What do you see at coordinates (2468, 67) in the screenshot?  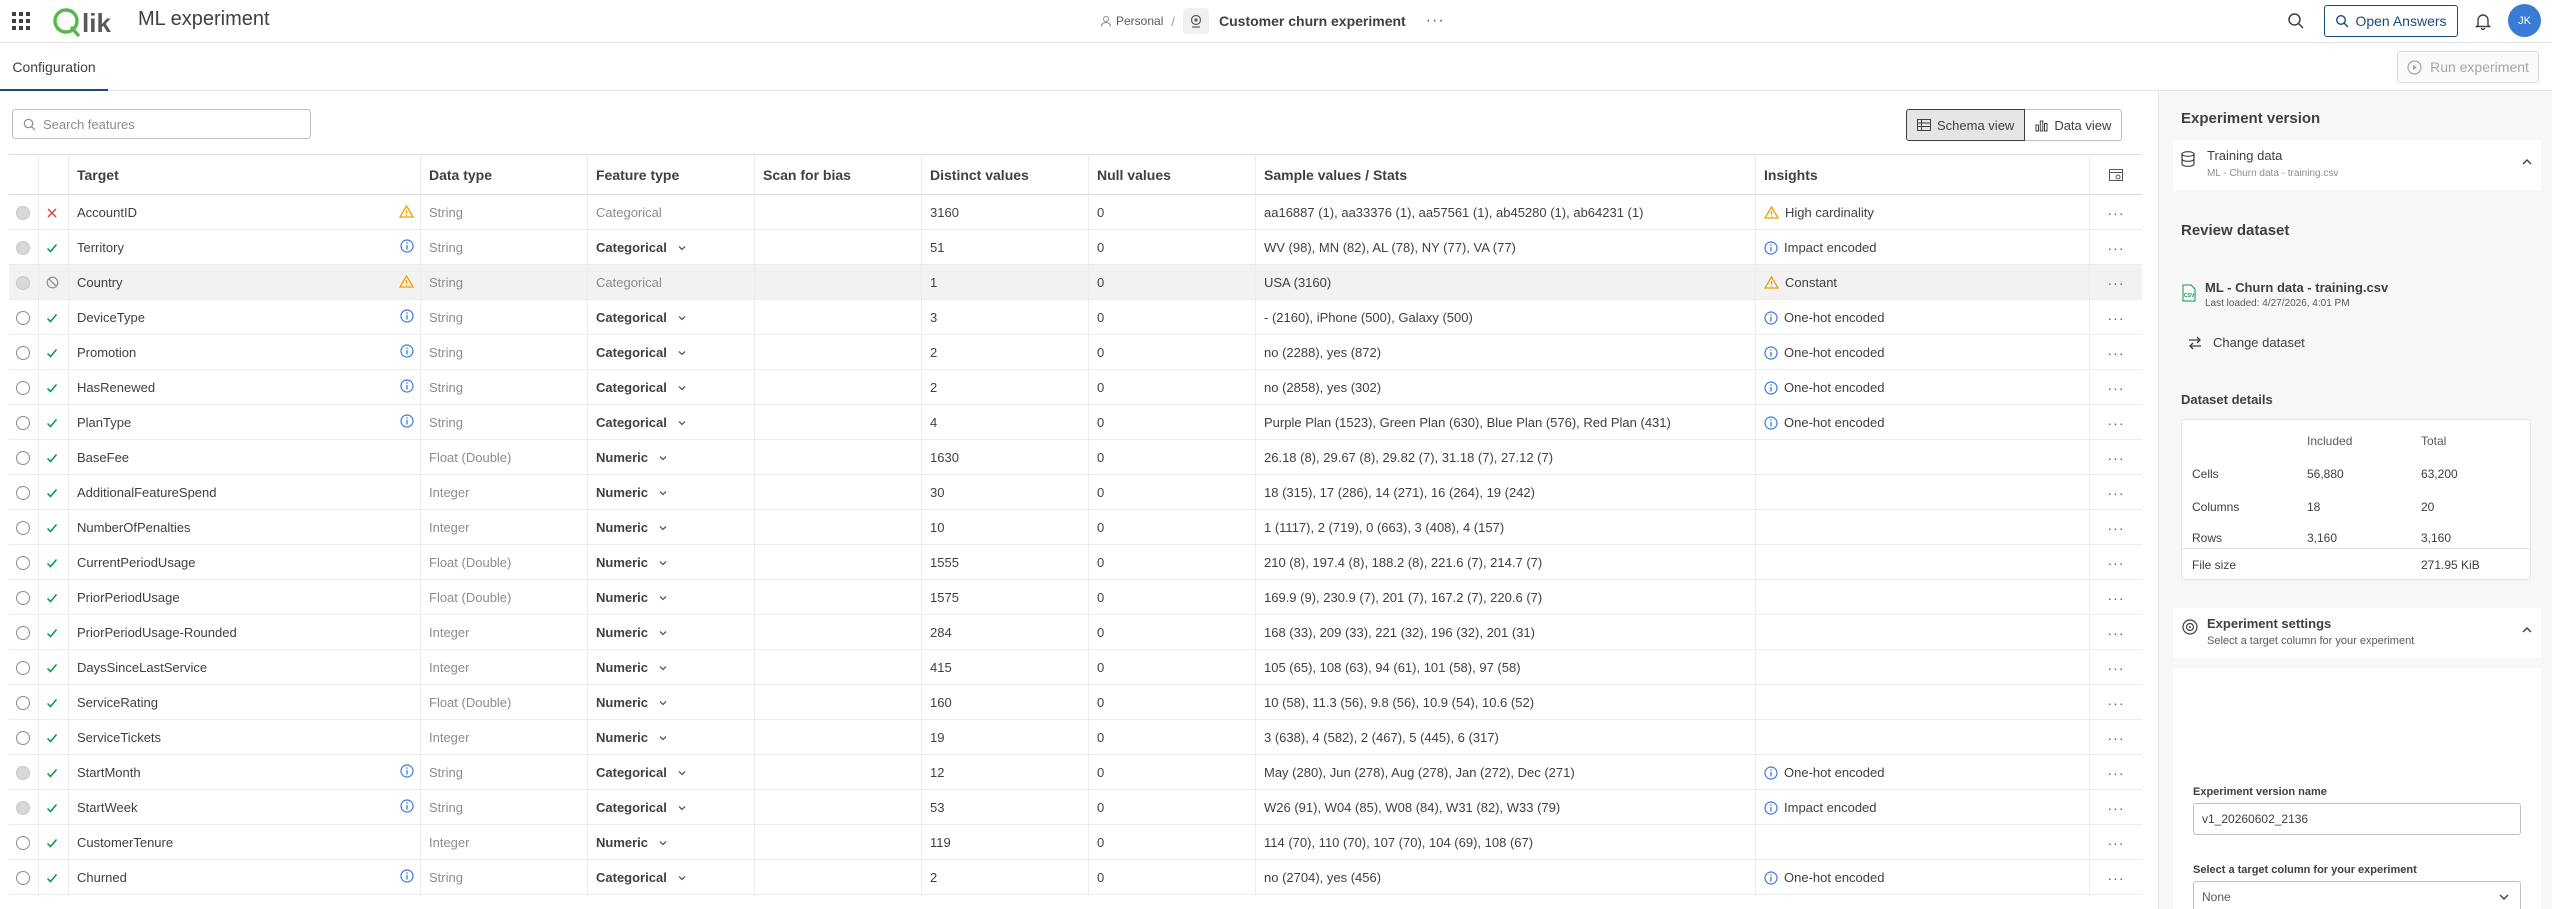 I see `run-experiment-button: Run experiment` at bounding box center [2468, 67].